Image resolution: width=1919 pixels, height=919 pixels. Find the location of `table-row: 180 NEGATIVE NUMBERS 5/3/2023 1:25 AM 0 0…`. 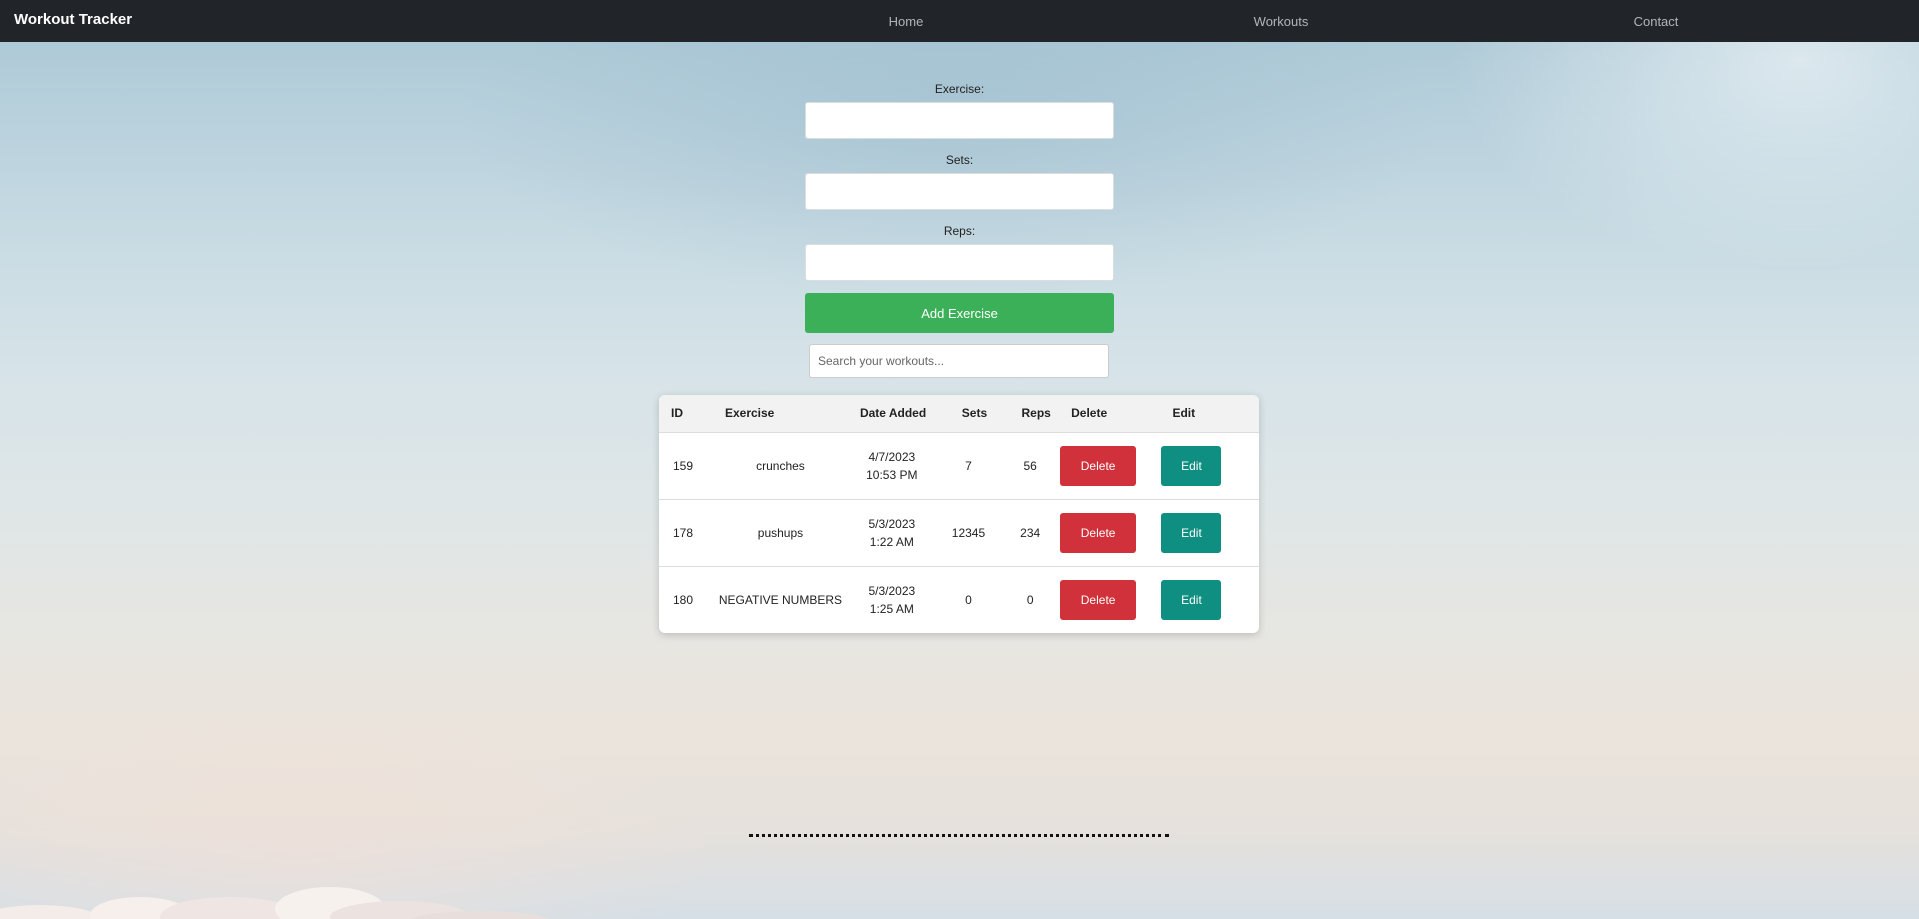

table-row: 180 NEGATIVE NUMBERS 5/3/2023 1:25 AM 0 0… is located at coordinates (959, 599).